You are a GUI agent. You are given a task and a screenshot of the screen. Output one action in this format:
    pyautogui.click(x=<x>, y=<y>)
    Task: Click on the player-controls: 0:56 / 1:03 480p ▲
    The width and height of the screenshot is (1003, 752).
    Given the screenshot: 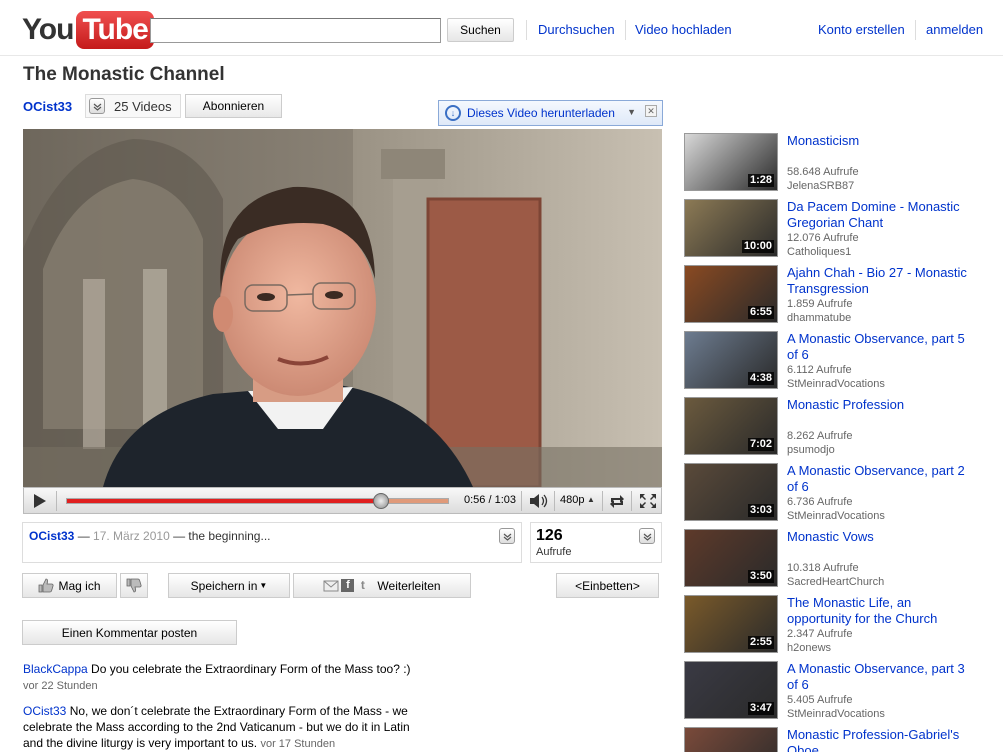 What is the action you would take?
    pyautogui.click(x=342, y=500)
    